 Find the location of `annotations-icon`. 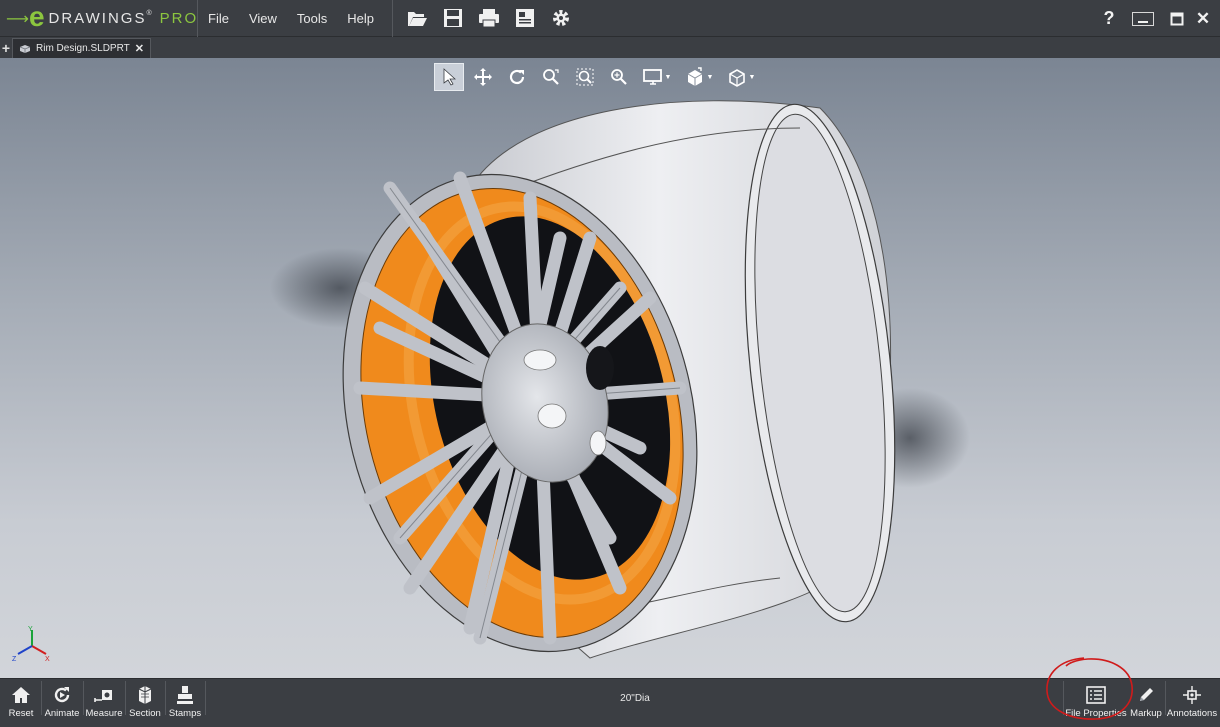

annotations-icon is located at coordinates (1192, 695).